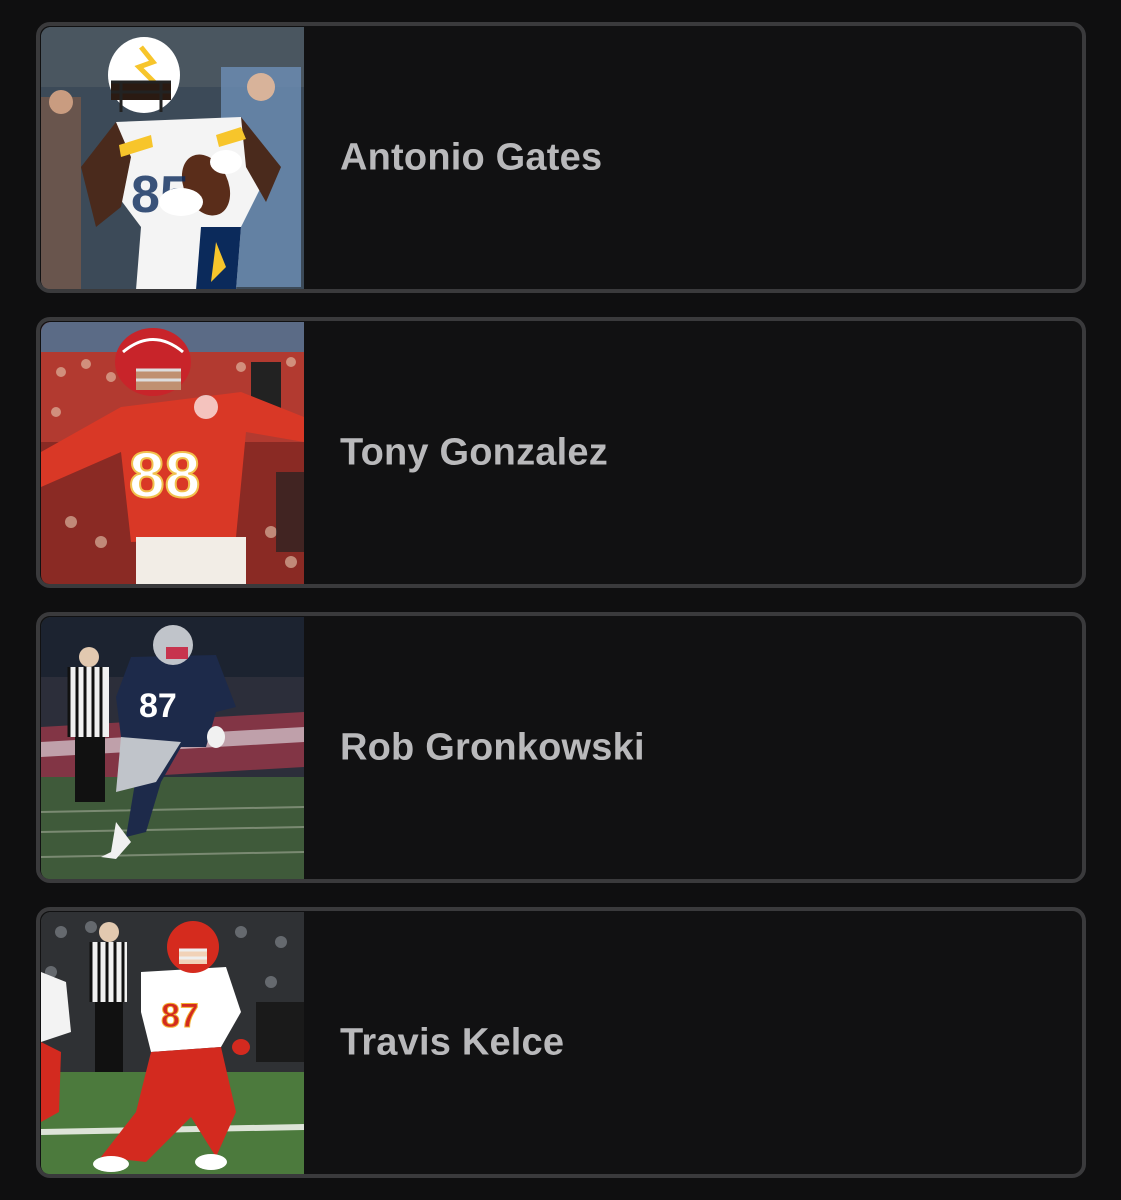 This screenshot has height=1200, width=1121. What do you see at coordinates (492, 747) in the screenshot?
I see `player-name: Rob Gronkowski` at bounding box center [492, 747].